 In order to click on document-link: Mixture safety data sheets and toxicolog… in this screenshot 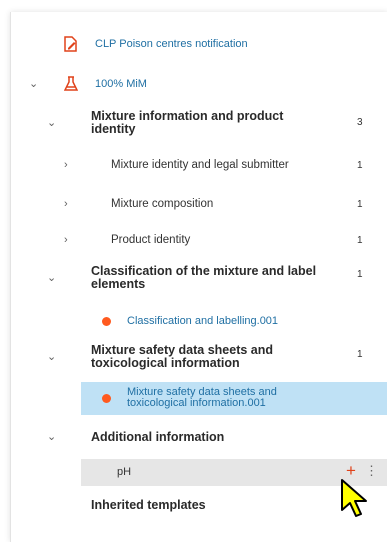, I will do `click(227, 398)`.